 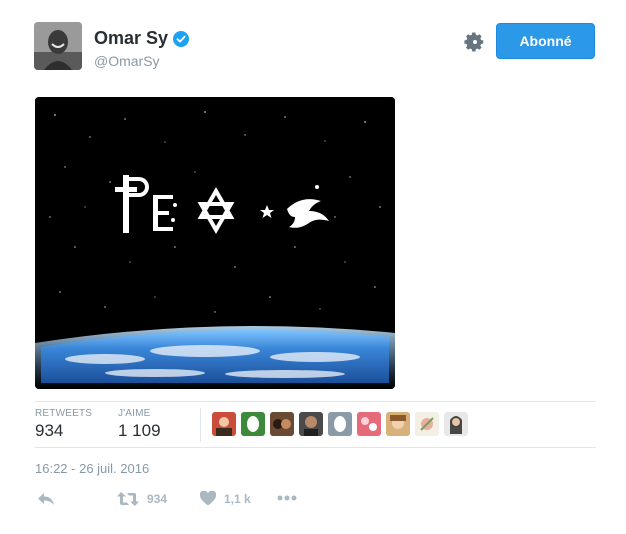 I want to click on retweets-stat: RETWEETS 934, so click(x=63, y=424).